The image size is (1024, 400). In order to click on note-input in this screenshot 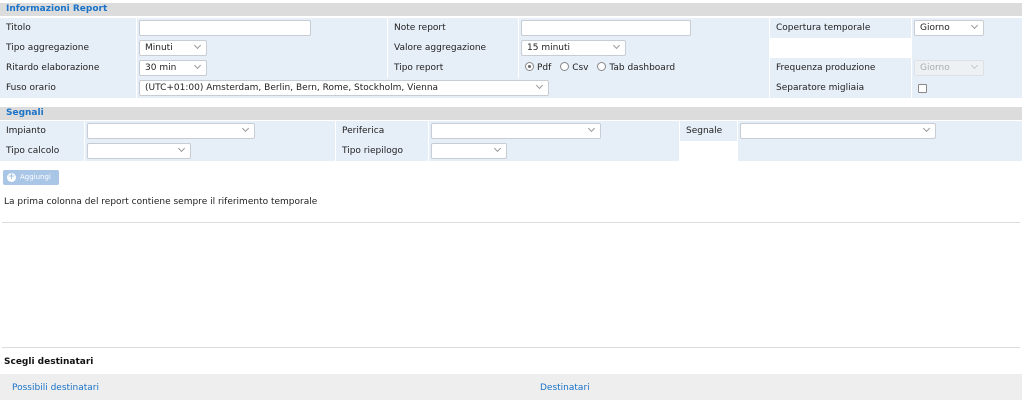, I will do `click(606, 28)`.